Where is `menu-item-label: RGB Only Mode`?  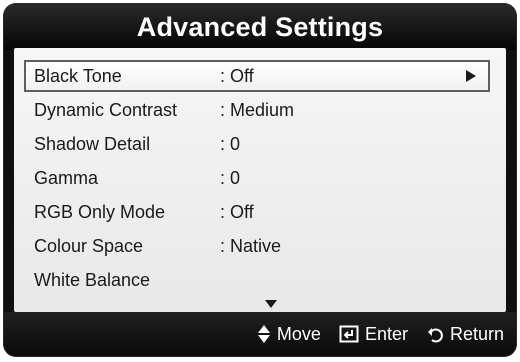 menu-item-label: RGB Only Mode is located at coordinates (100, 211).